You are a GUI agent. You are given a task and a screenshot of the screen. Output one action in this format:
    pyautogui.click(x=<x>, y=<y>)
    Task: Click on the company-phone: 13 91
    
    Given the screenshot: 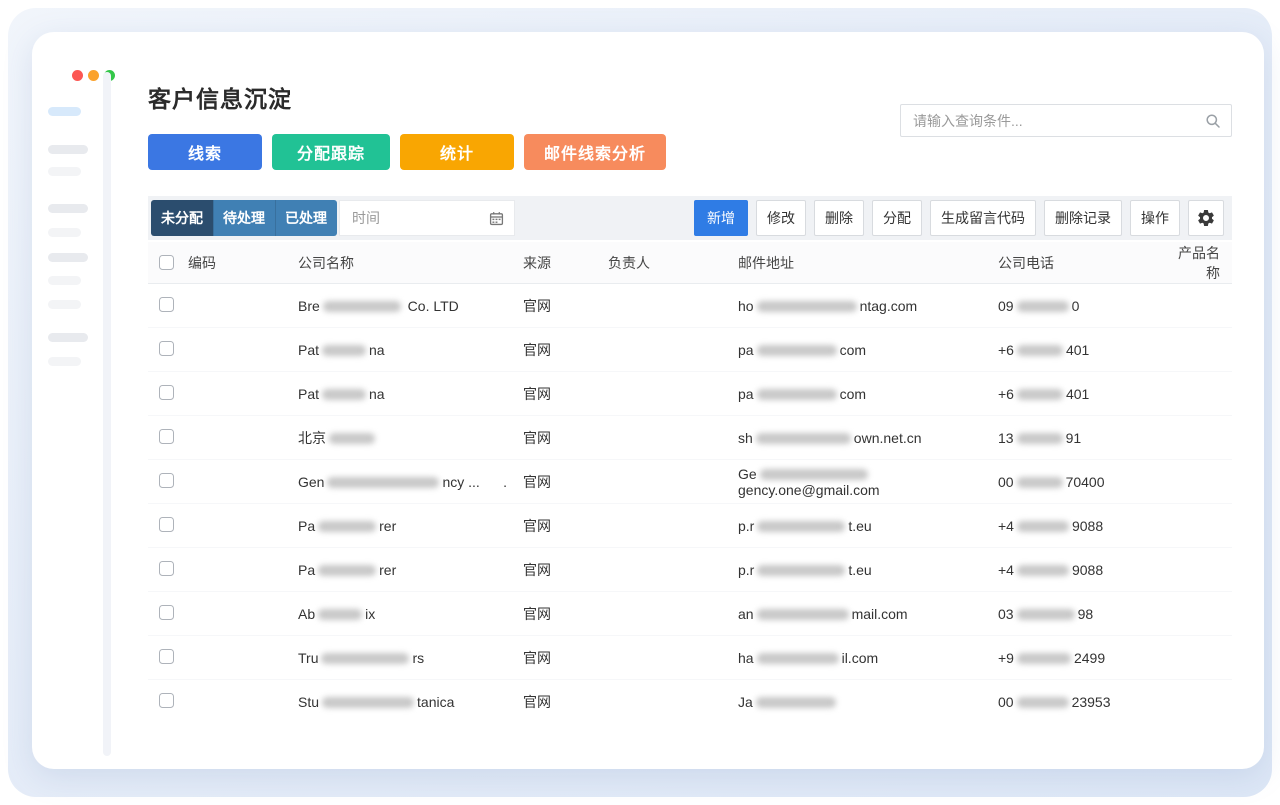 What is the action you would take?
    pyautogui.click(x=1040, y=437)
    